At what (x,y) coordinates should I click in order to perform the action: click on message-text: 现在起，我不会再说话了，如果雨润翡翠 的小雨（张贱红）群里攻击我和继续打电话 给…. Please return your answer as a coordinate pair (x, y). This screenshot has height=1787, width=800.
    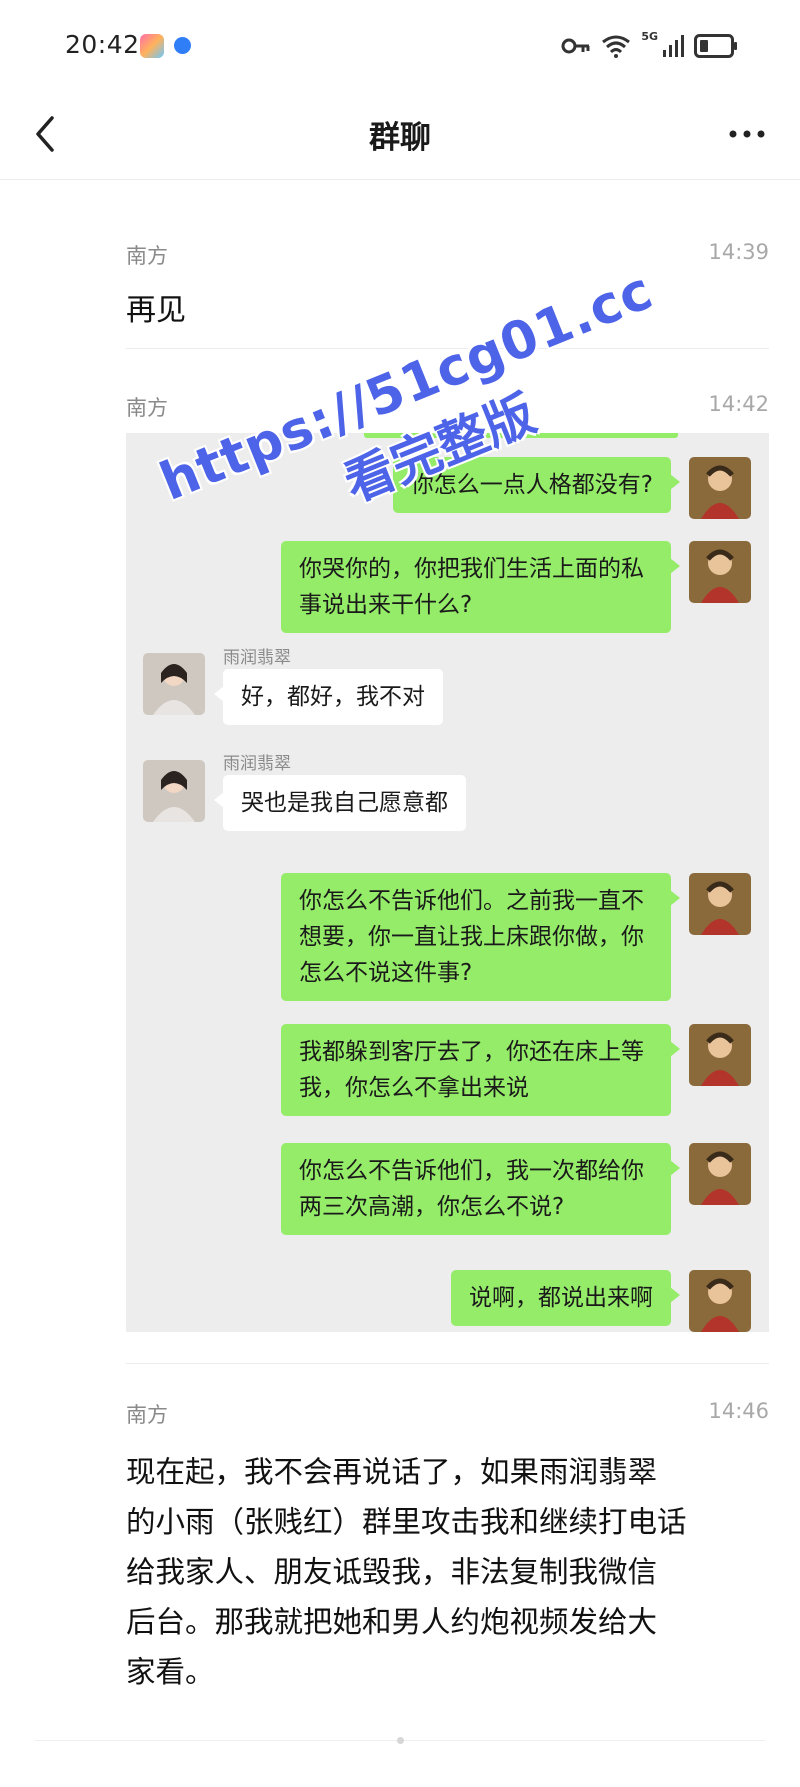
    Looking at the image, I should click on (447, 1572).